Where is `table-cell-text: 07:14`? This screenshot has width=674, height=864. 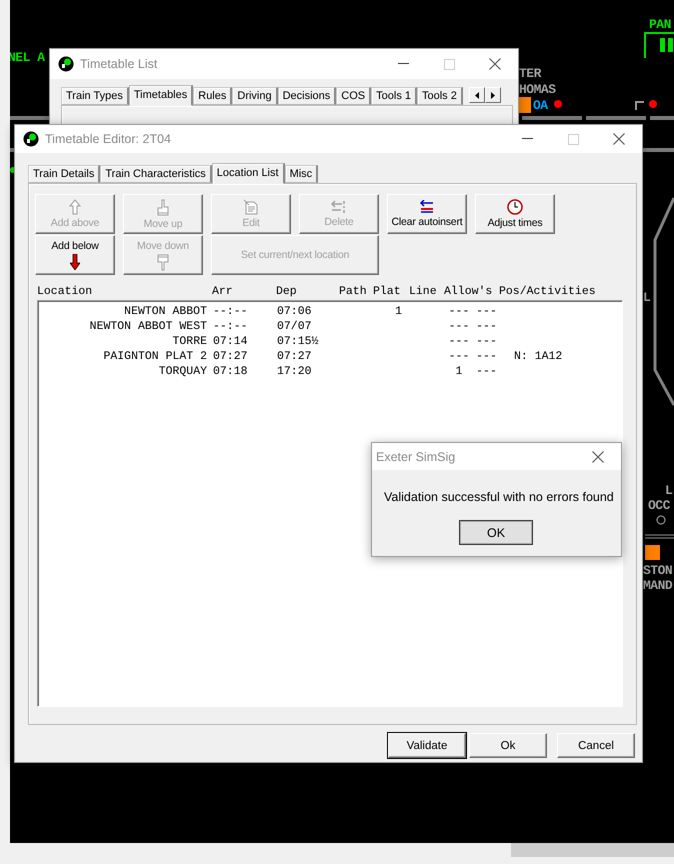
table-cell-text: 07:14 is located at coordinates (231, 341).